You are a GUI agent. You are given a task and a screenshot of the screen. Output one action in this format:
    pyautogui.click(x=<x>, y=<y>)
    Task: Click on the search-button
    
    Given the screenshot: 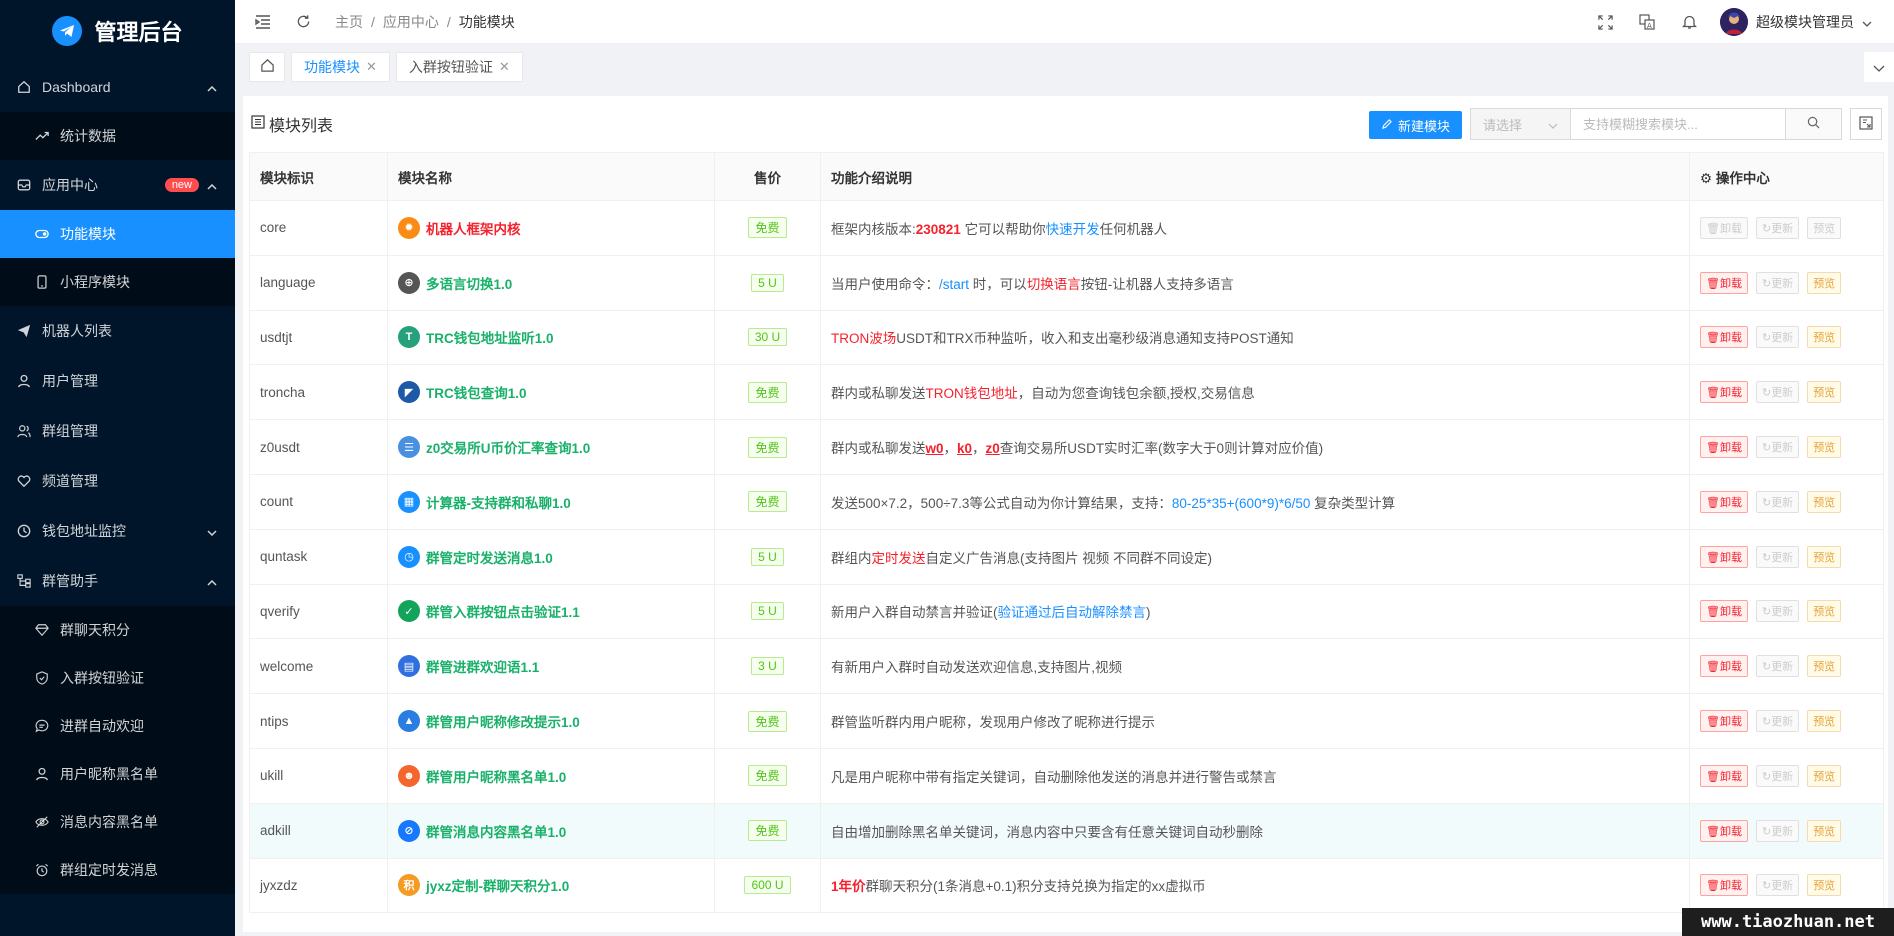 What is the action you would take?
    pyautogui.click(x=1813, y=124)
    